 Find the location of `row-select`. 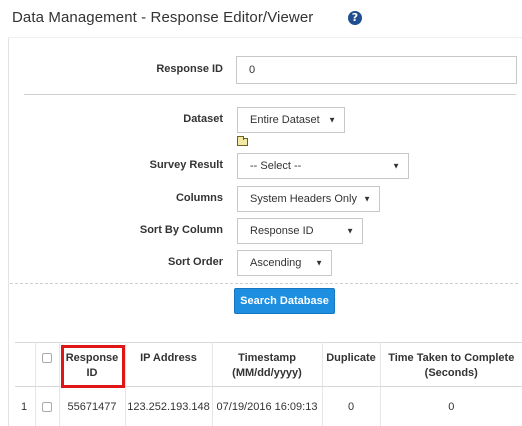

row-select is located at coordinates (47, 406).